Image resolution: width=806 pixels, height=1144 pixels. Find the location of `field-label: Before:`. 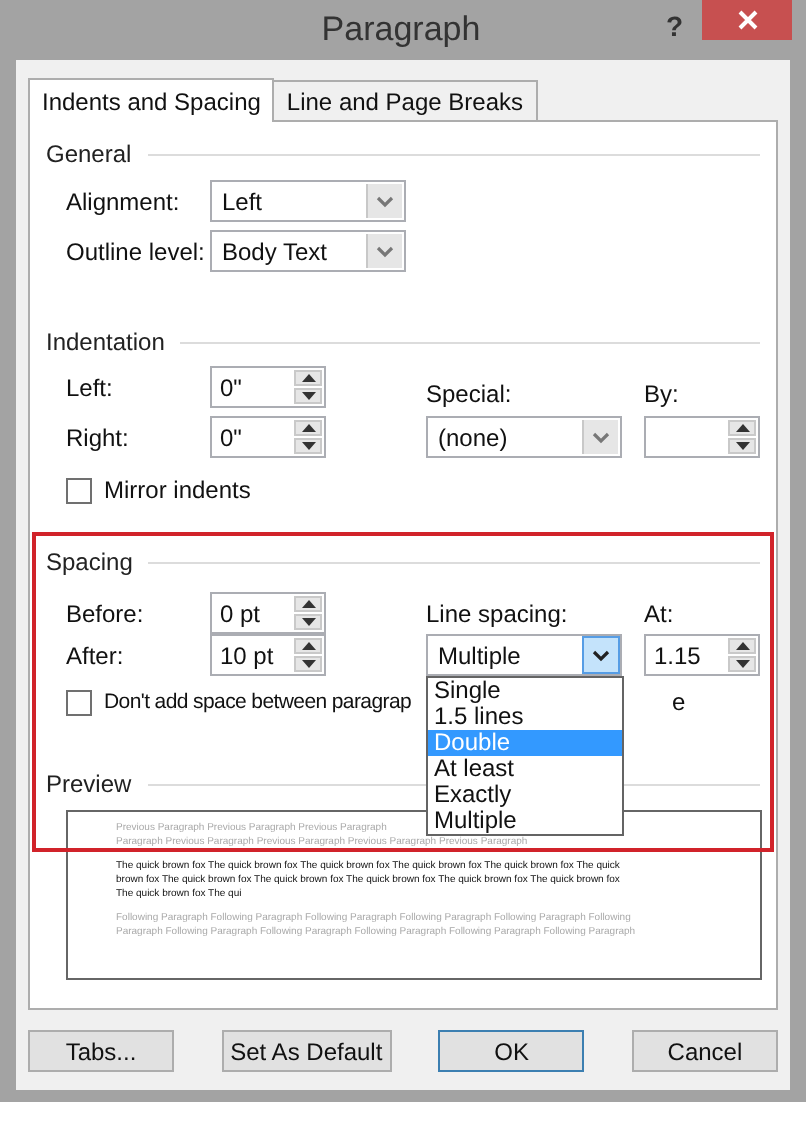

field-label: Before: is located at coordinates (106, 613).